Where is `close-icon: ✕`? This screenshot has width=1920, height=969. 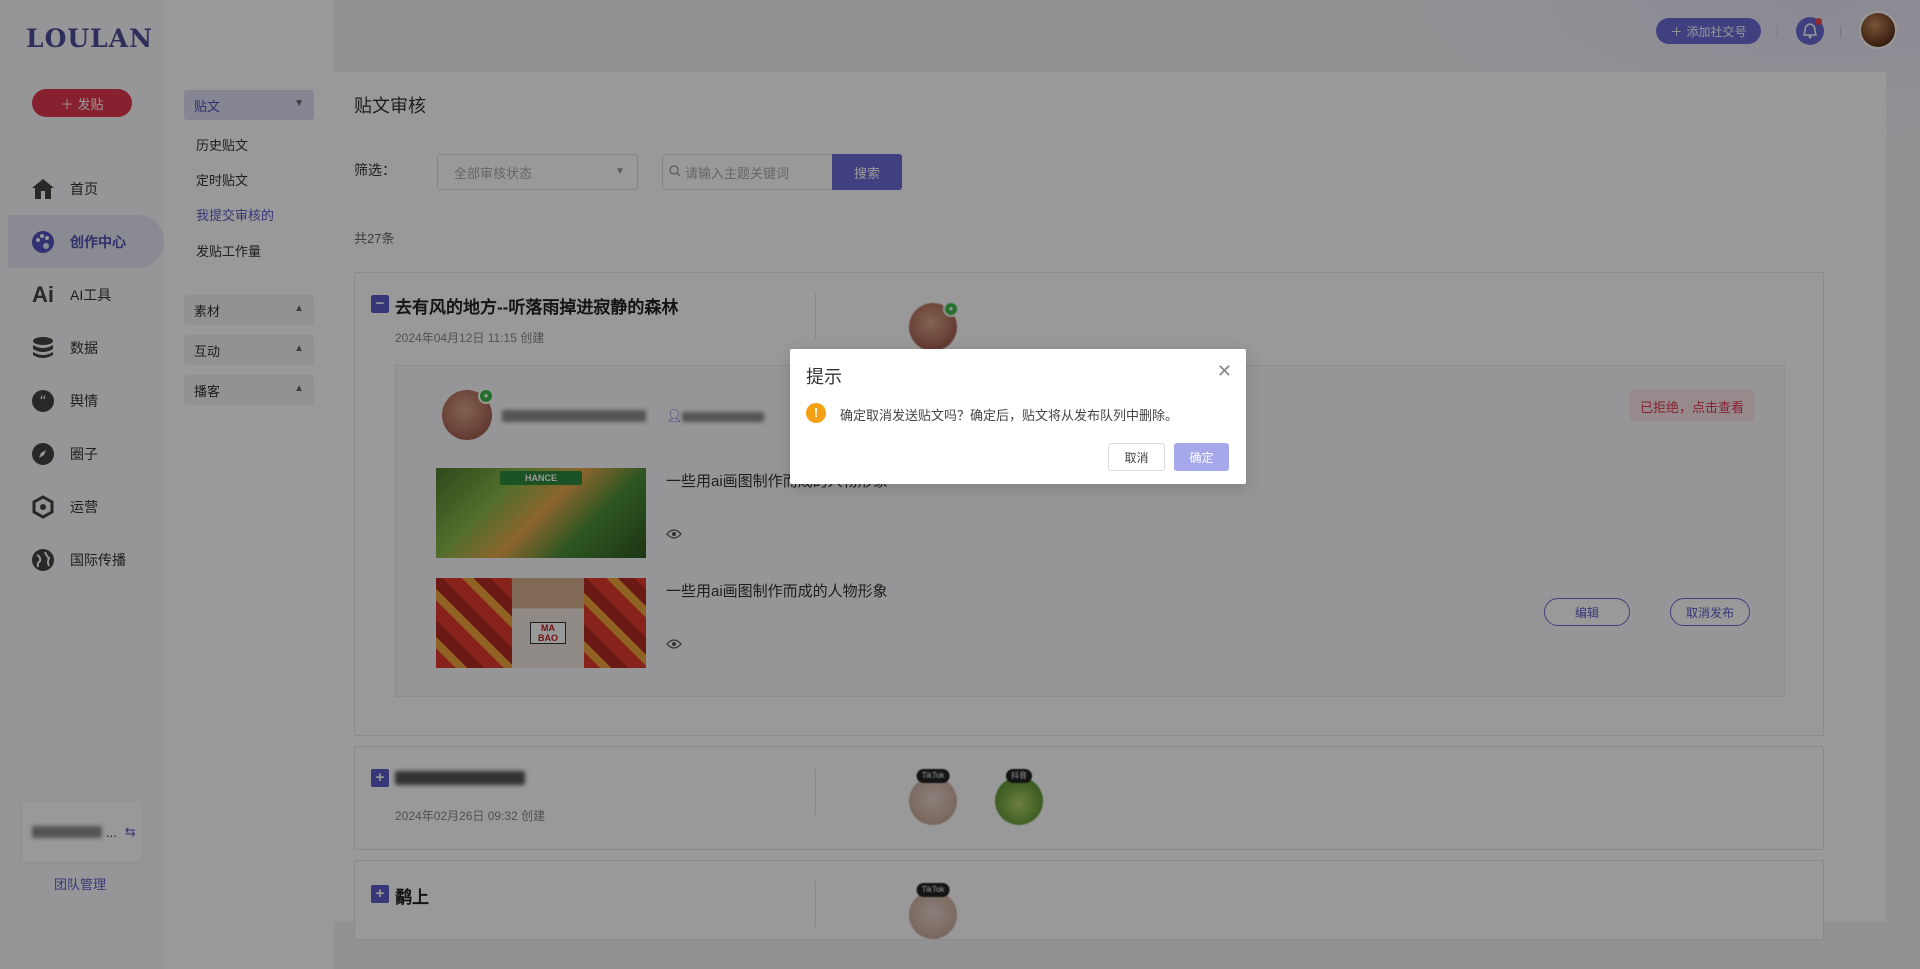
close-icon: ✕ is located at coordinates (1224, 371).